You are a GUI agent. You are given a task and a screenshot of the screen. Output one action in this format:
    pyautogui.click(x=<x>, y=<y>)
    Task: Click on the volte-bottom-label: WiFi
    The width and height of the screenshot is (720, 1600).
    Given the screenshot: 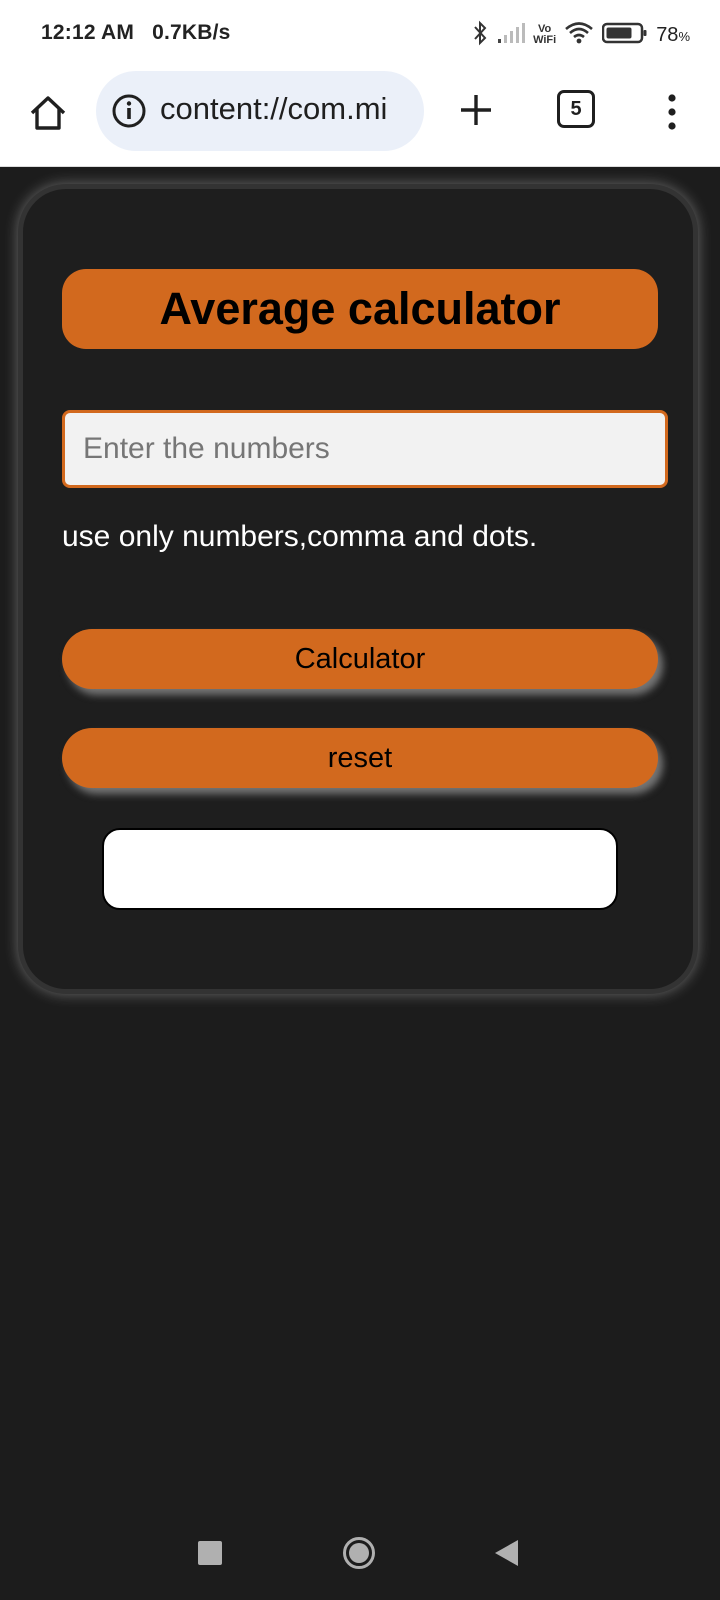 What is the action you would take?
    pyautogui.click(x=545, y=40)
    